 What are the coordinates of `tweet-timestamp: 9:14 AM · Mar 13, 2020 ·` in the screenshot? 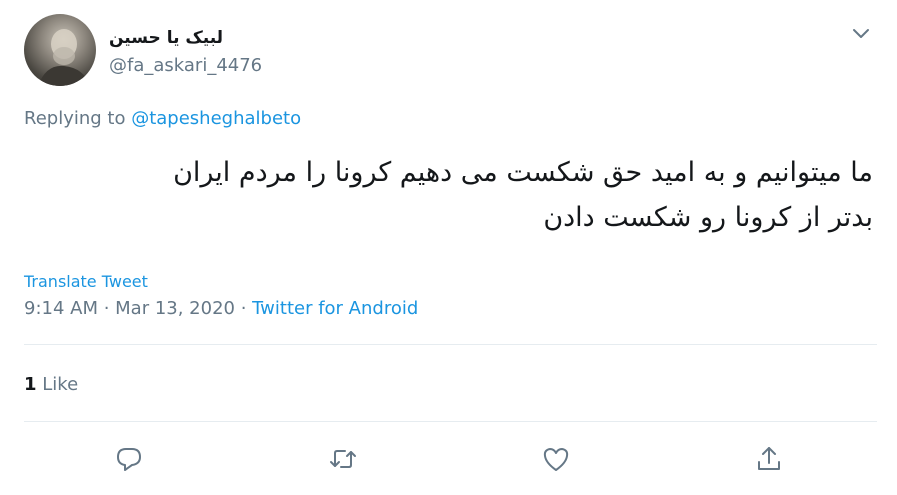 It's located at (138, 308).